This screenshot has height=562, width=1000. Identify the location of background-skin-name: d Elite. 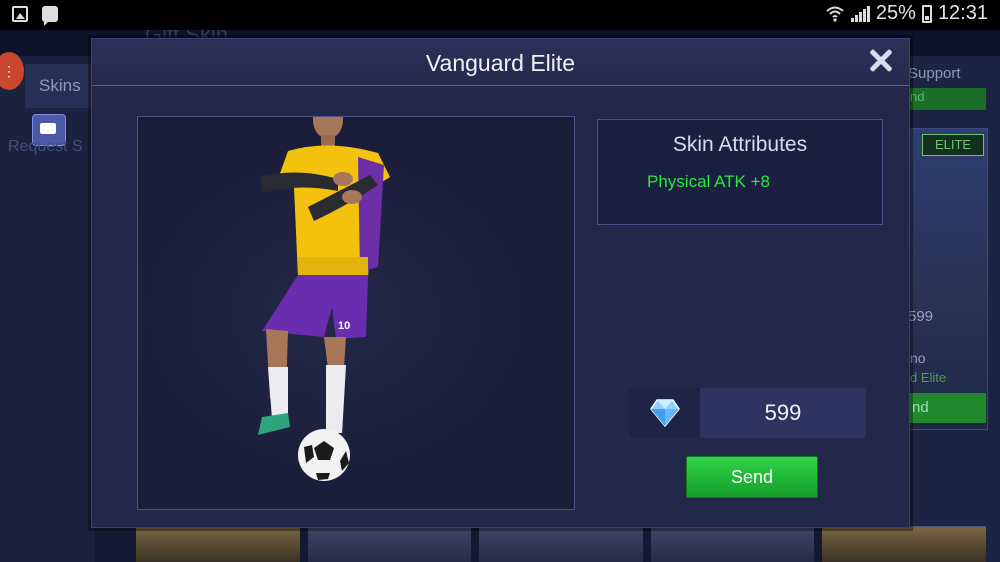
(928, 377).